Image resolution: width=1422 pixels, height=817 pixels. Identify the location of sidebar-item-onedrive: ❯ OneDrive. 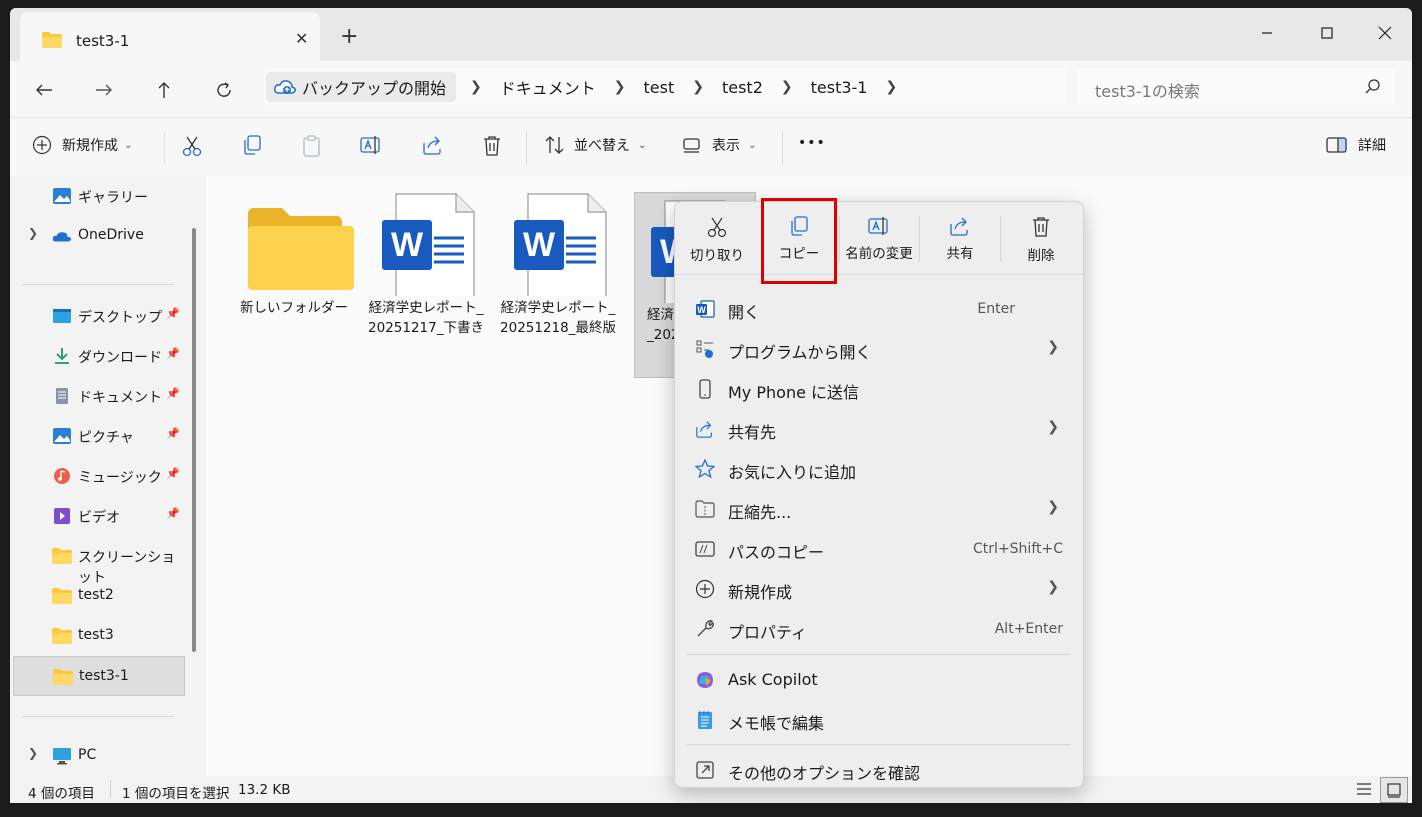
(97, 235).